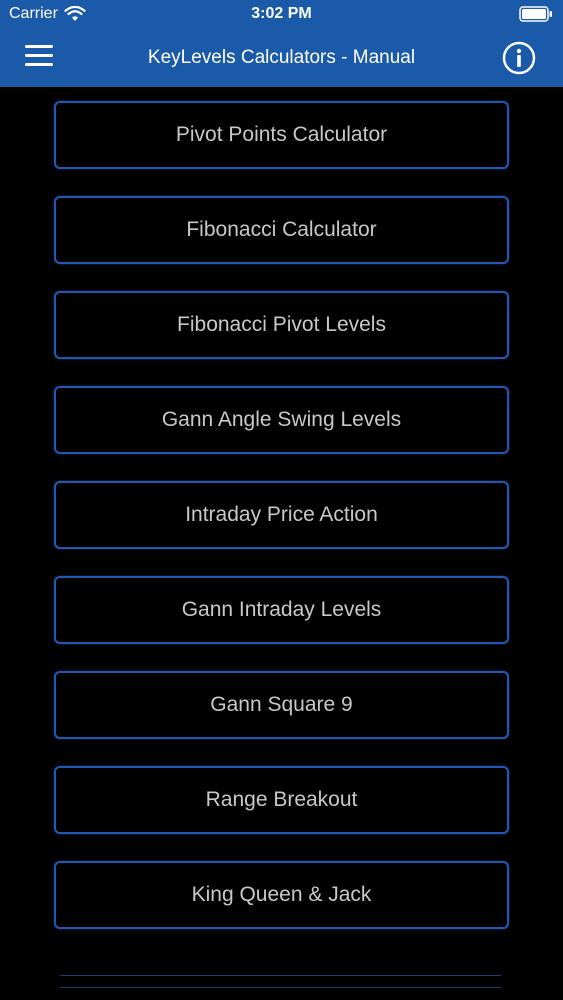  Describe the element at coordinates (281, 610) in the screenshot. I see `gann-intraday-levels-button: Gann Intraday Levels` at that location.